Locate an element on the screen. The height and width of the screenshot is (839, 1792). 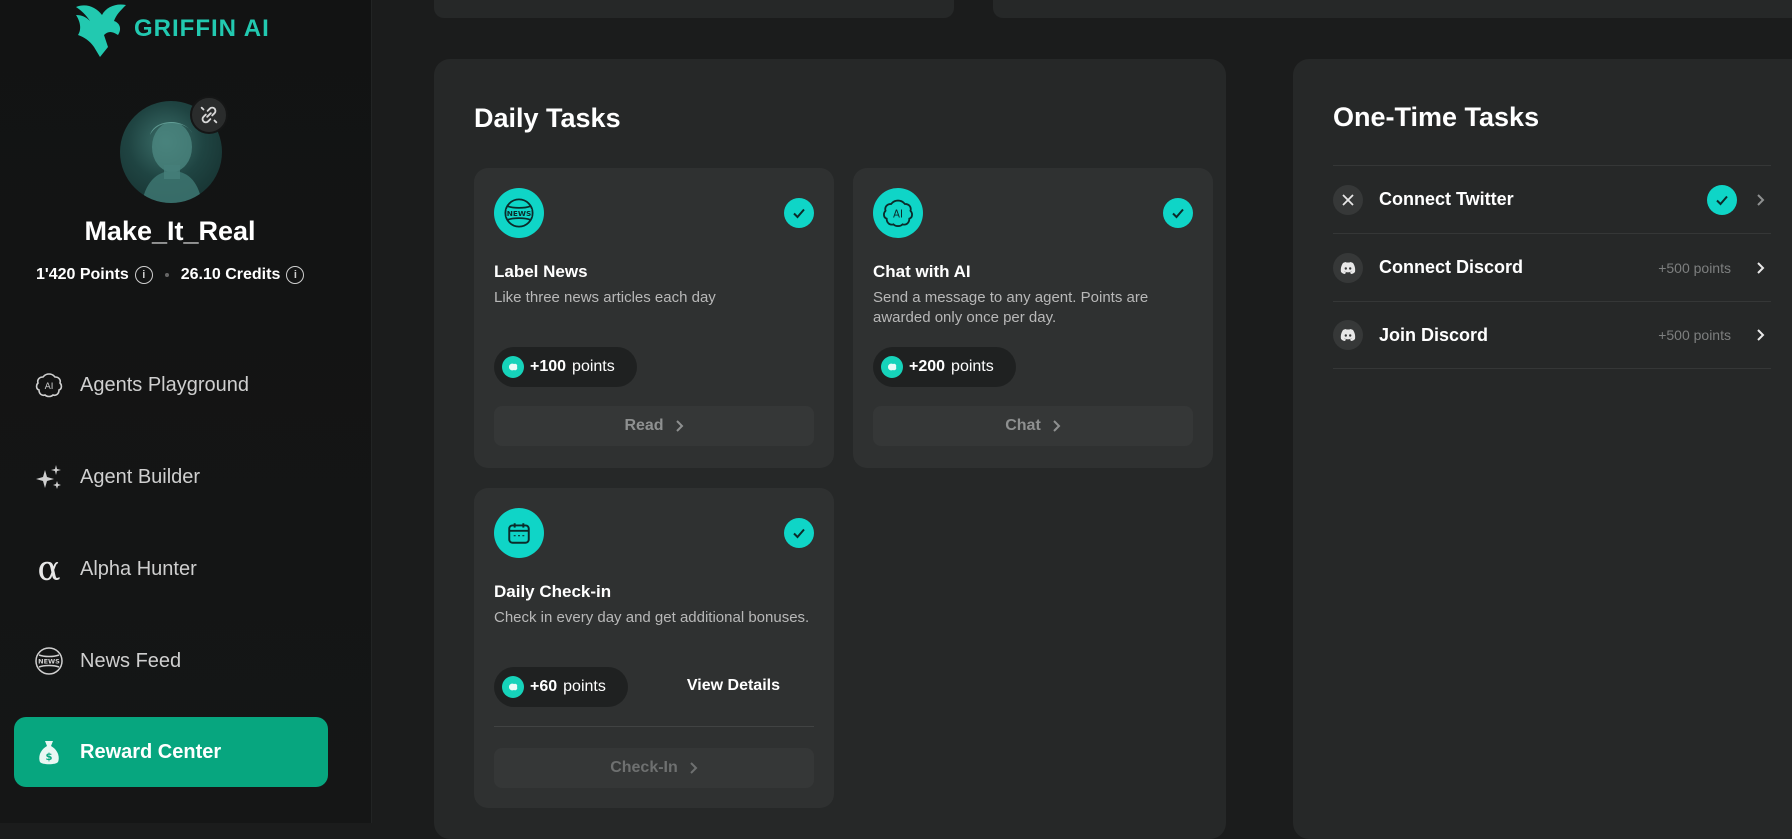
button-label: Chat is located at coordinates (1023, 425).